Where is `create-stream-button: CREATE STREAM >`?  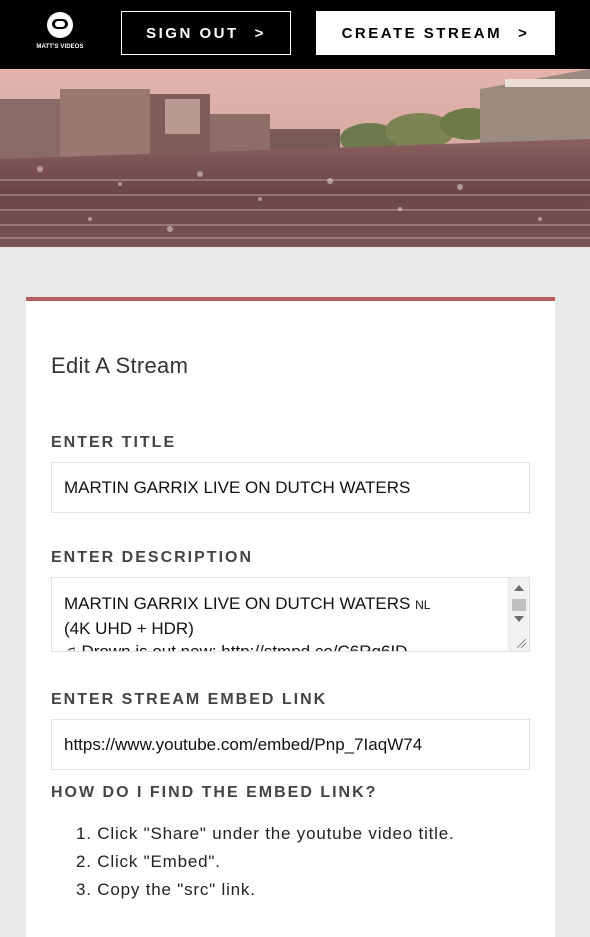 create-stream-button: CREATE STREAM > is located at coordinates (435, 33).